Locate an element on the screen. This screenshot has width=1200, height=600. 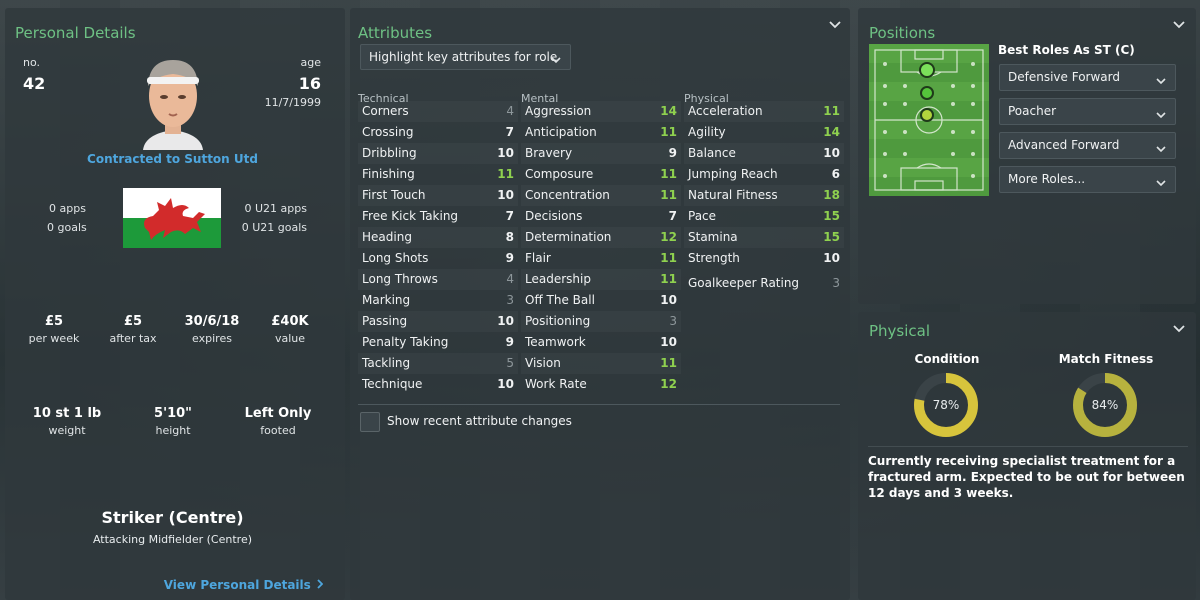
attribute-name: Long Shots is located at coordinates (395, 258).